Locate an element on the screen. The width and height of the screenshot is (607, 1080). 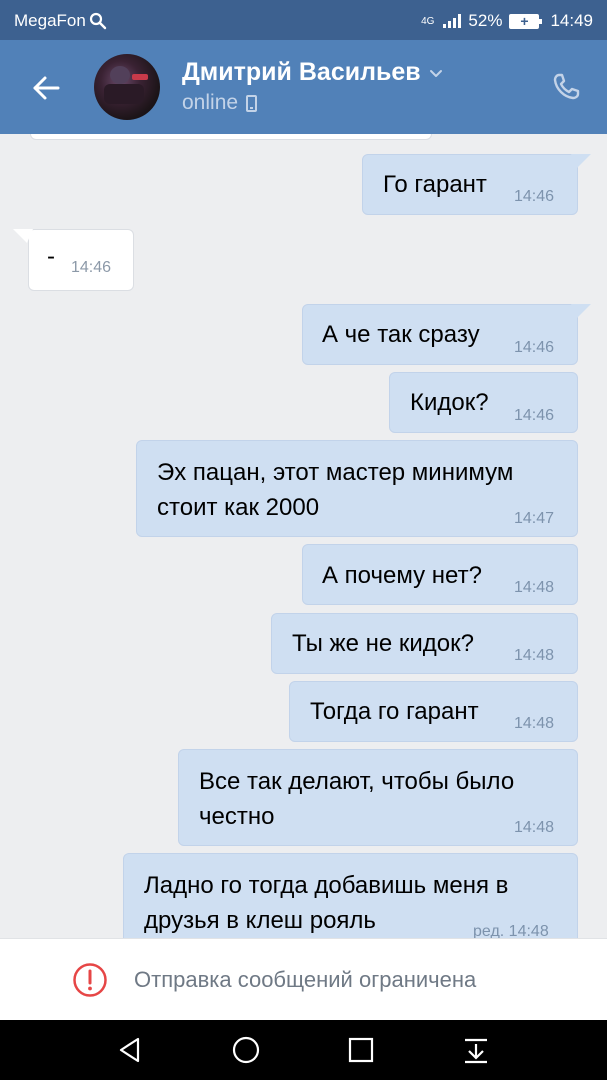
message-text: А почему нет? is located at coordinates (402, 575).